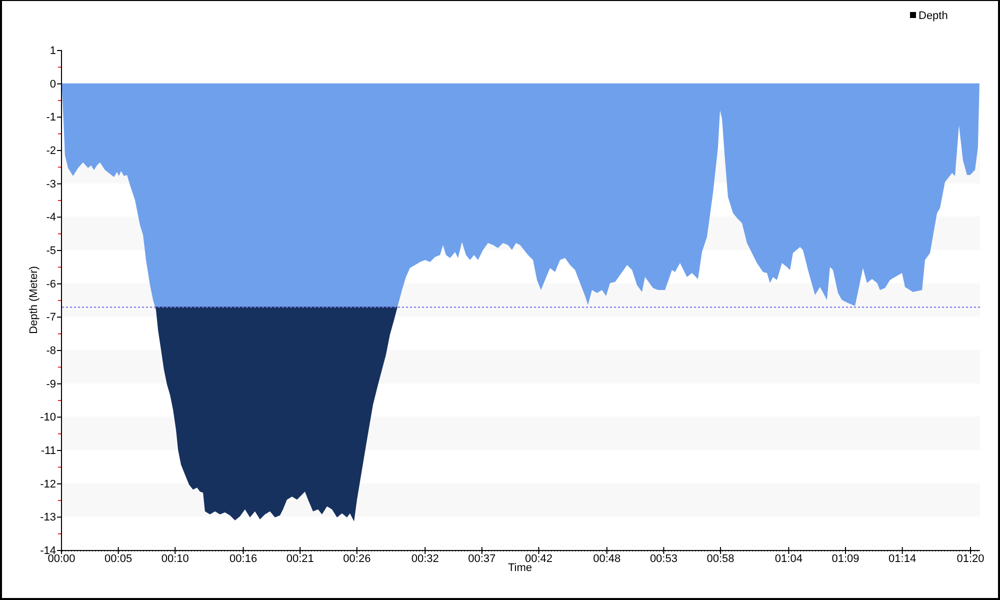 The image size is (1000, 600). Describe the element at coordinates (51, 151) in the screenshot. I see `y-tick-label: -2` at that location.